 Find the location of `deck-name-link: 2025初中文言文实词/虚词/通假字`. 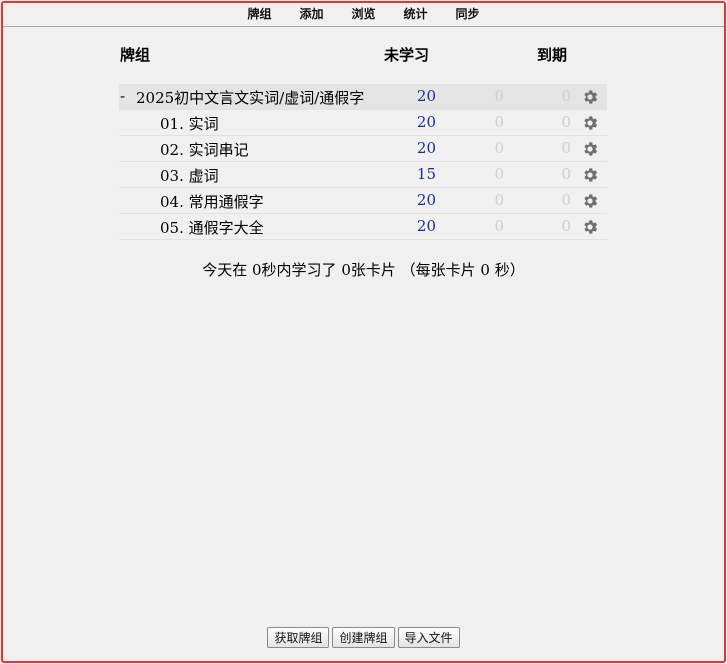

deck-name-link: 2025初中文言文实词/虚词/通假字 is located at coordinates (250, 97).